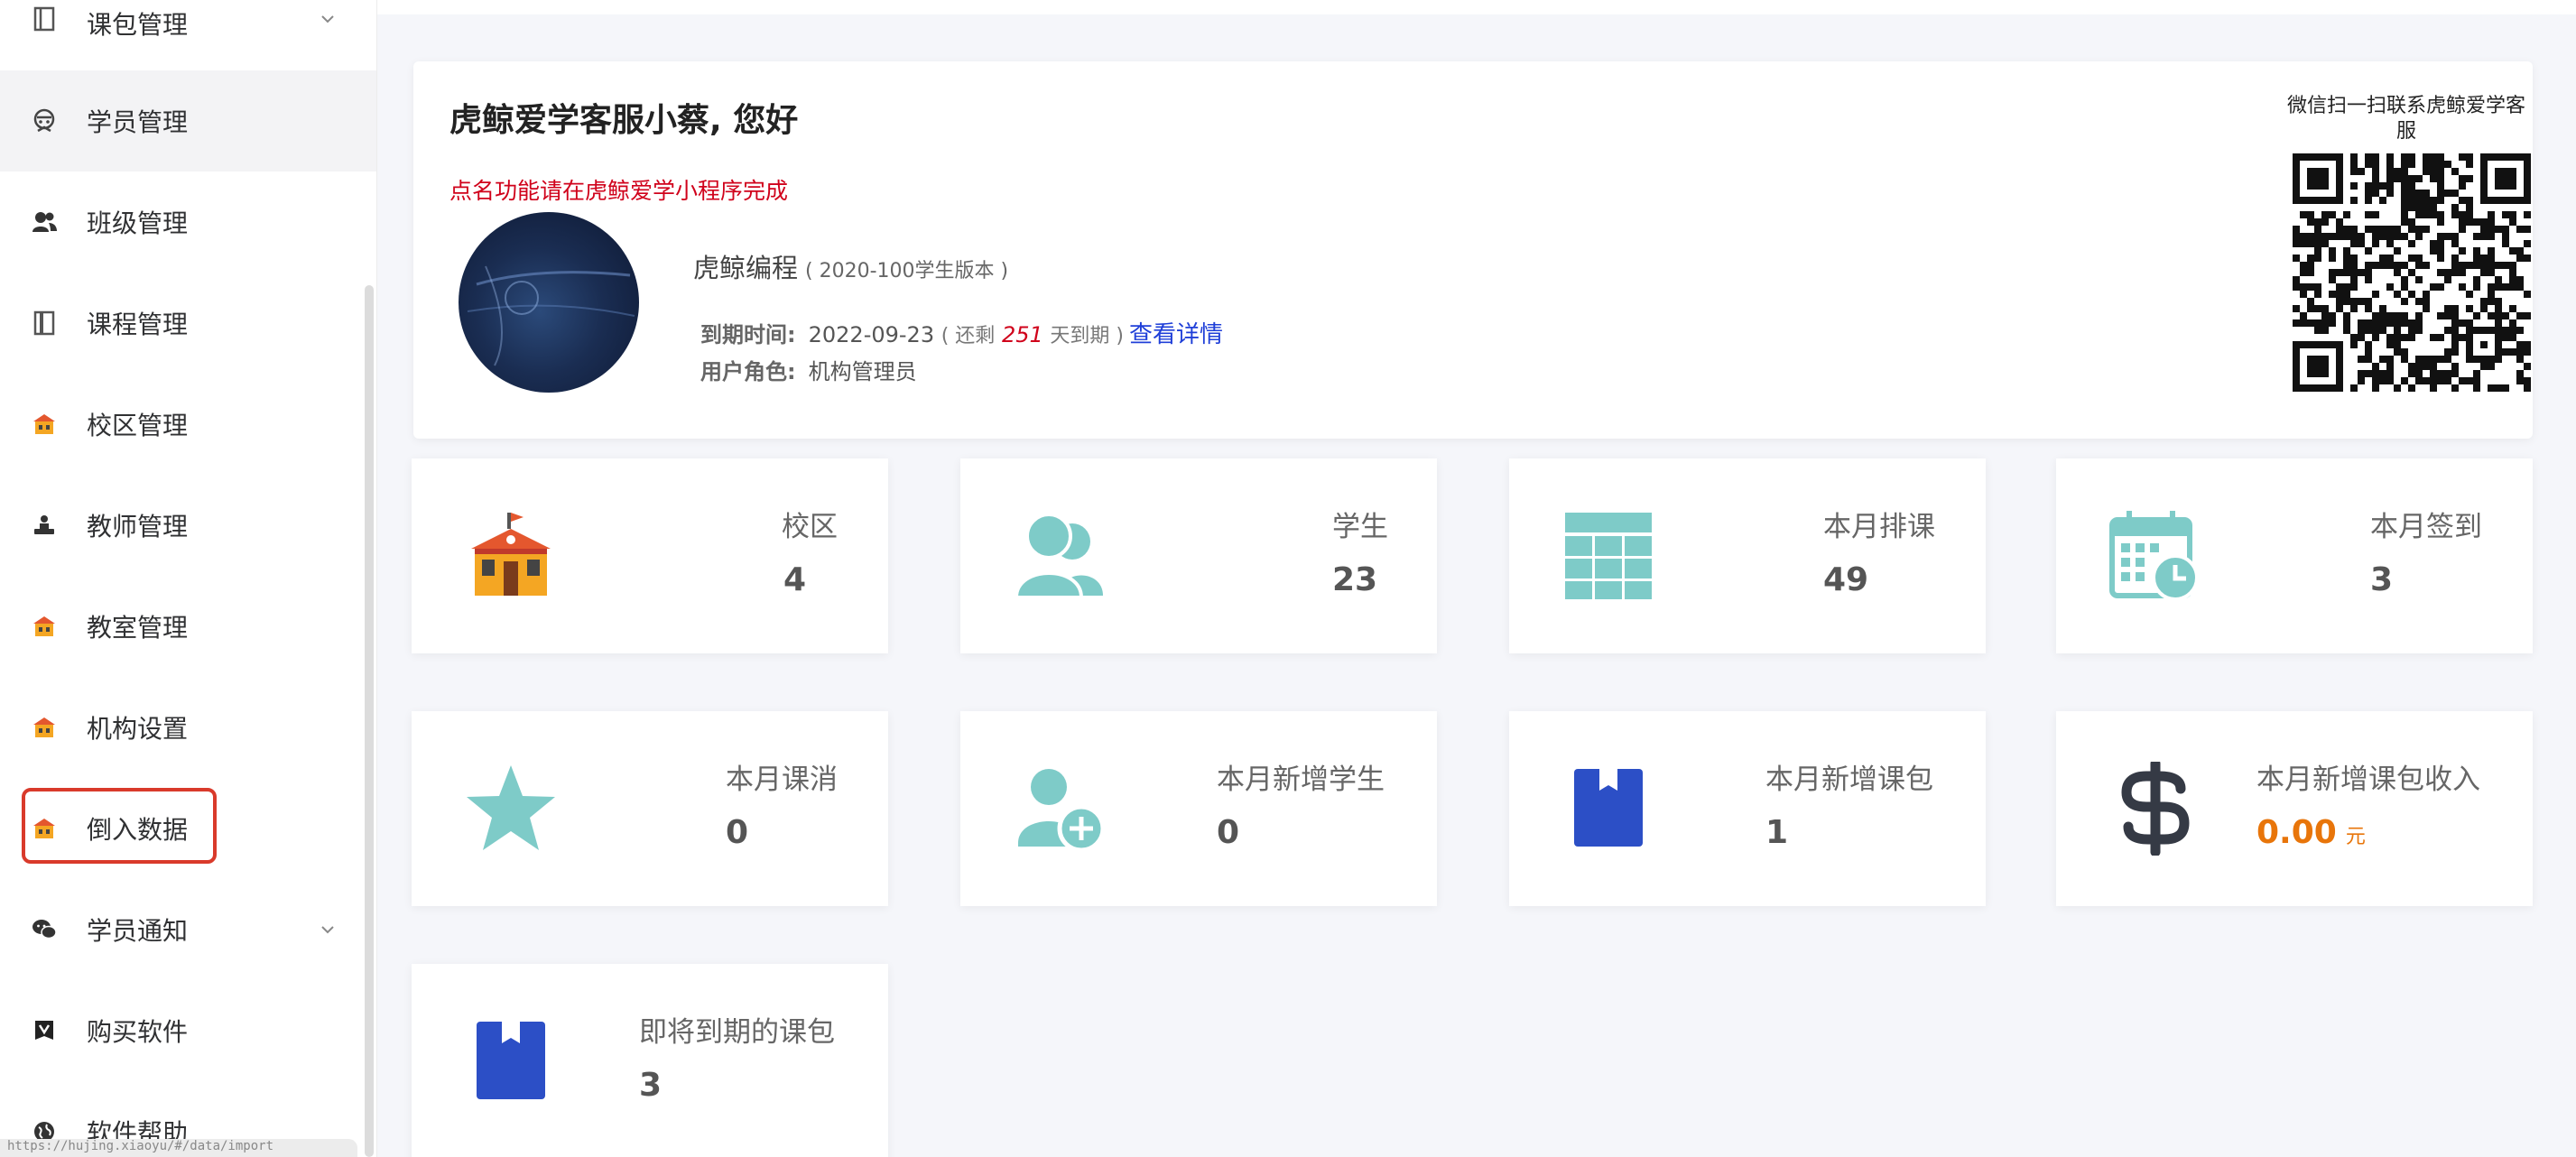 Image resolution: width=2576 pixels, height=1157 pixels. What do you see at coordinates (2355, 837) in the screenshot?
I see `currency-unit: 元` at bounding box center [2355, 837].